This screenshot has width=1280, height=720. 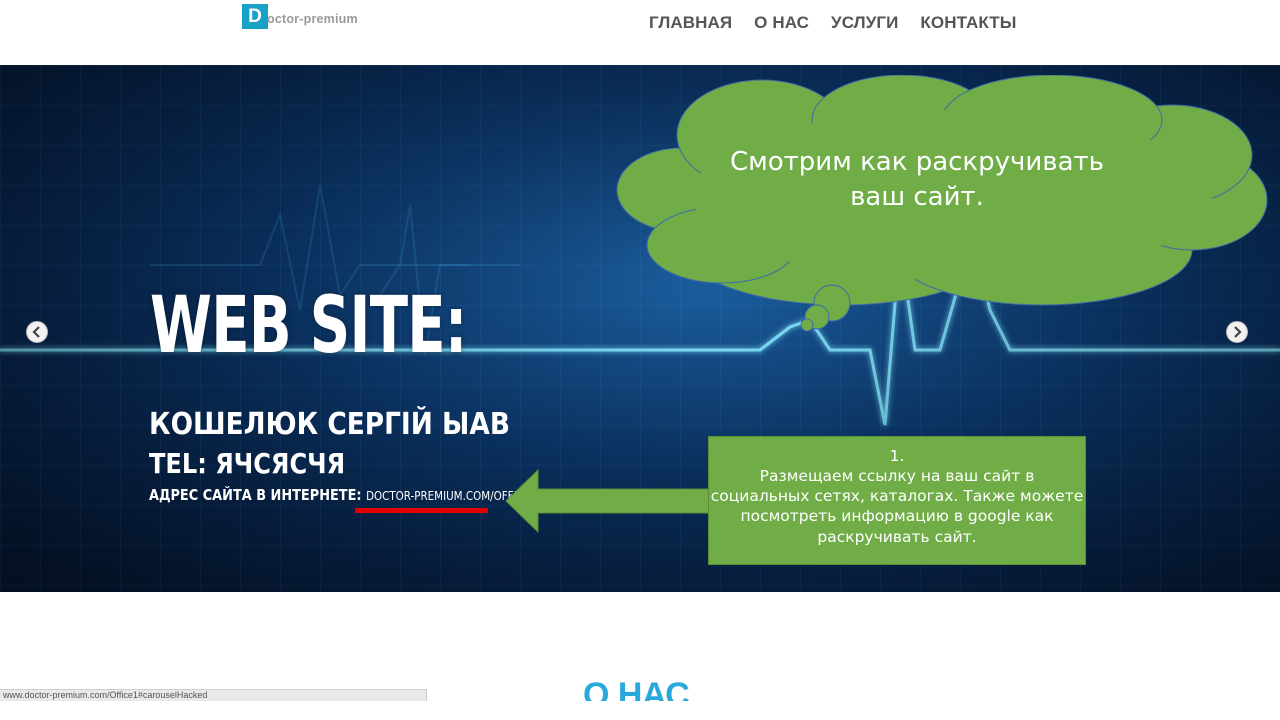 What do you see at coordinates (312, 19) in the screenshot?
I see `logo-text: octor-premium` at bounding box center [312, 19].